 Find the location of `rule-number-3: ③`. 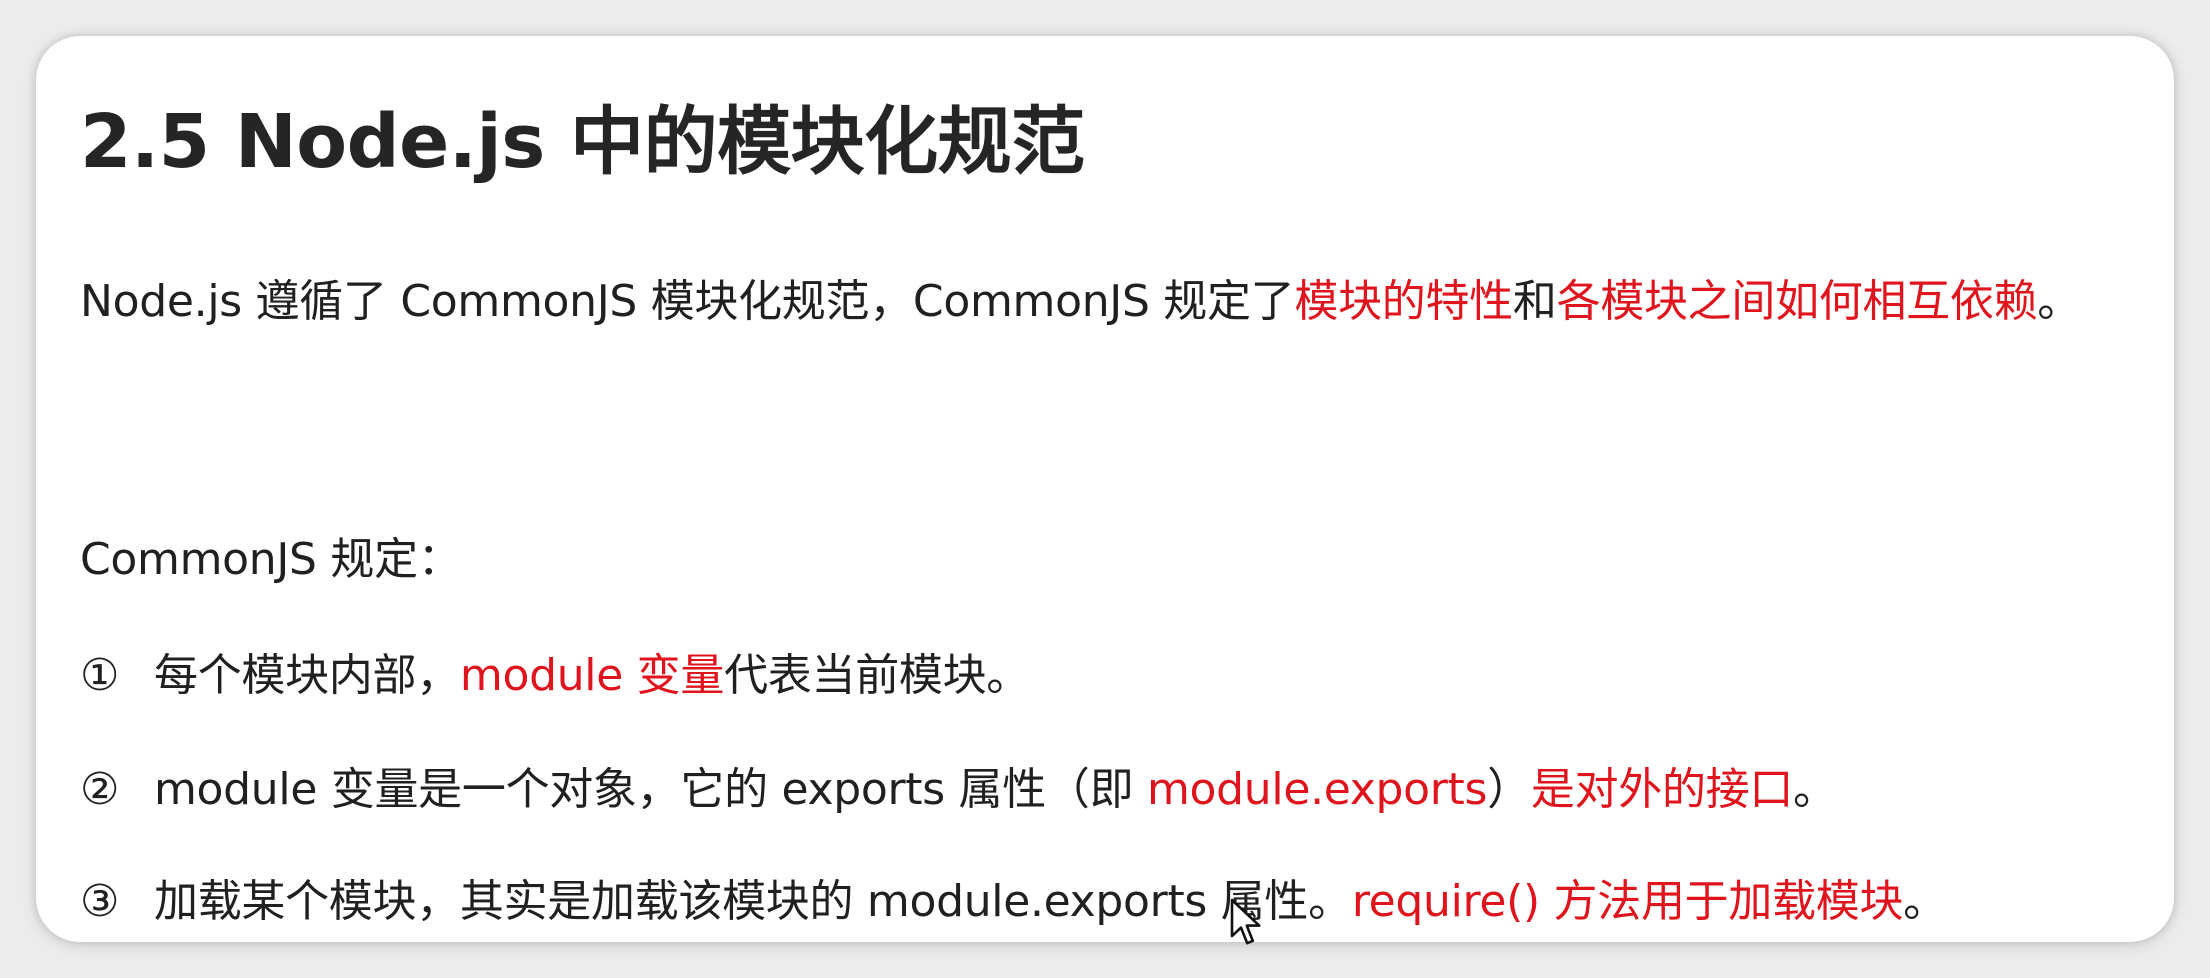

rule-number-3: ③ is located at coordinates (100, 901).